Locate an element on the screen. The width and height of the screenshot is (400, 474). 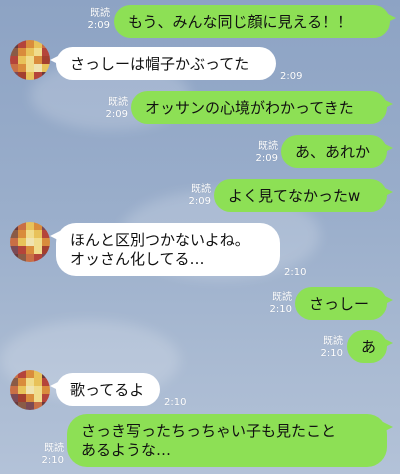
message-meta: 2:09 is located at coordinates (291, 77).